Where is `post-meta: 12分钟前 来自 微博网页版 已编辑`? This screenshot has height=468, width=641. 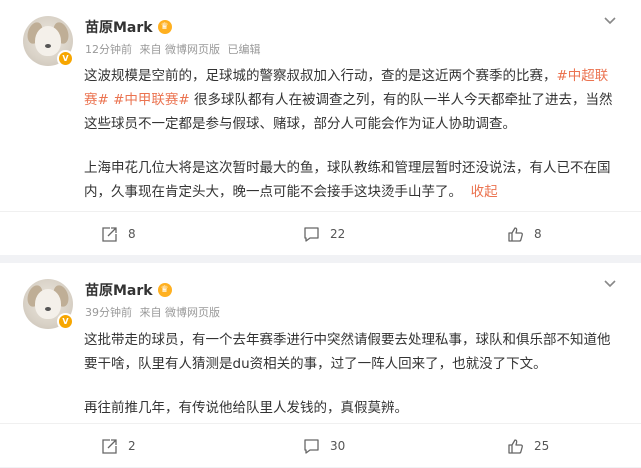 post-meta: 12分钟前 来自 微博网页版 已编辑 is located at coordinates (175, 49).